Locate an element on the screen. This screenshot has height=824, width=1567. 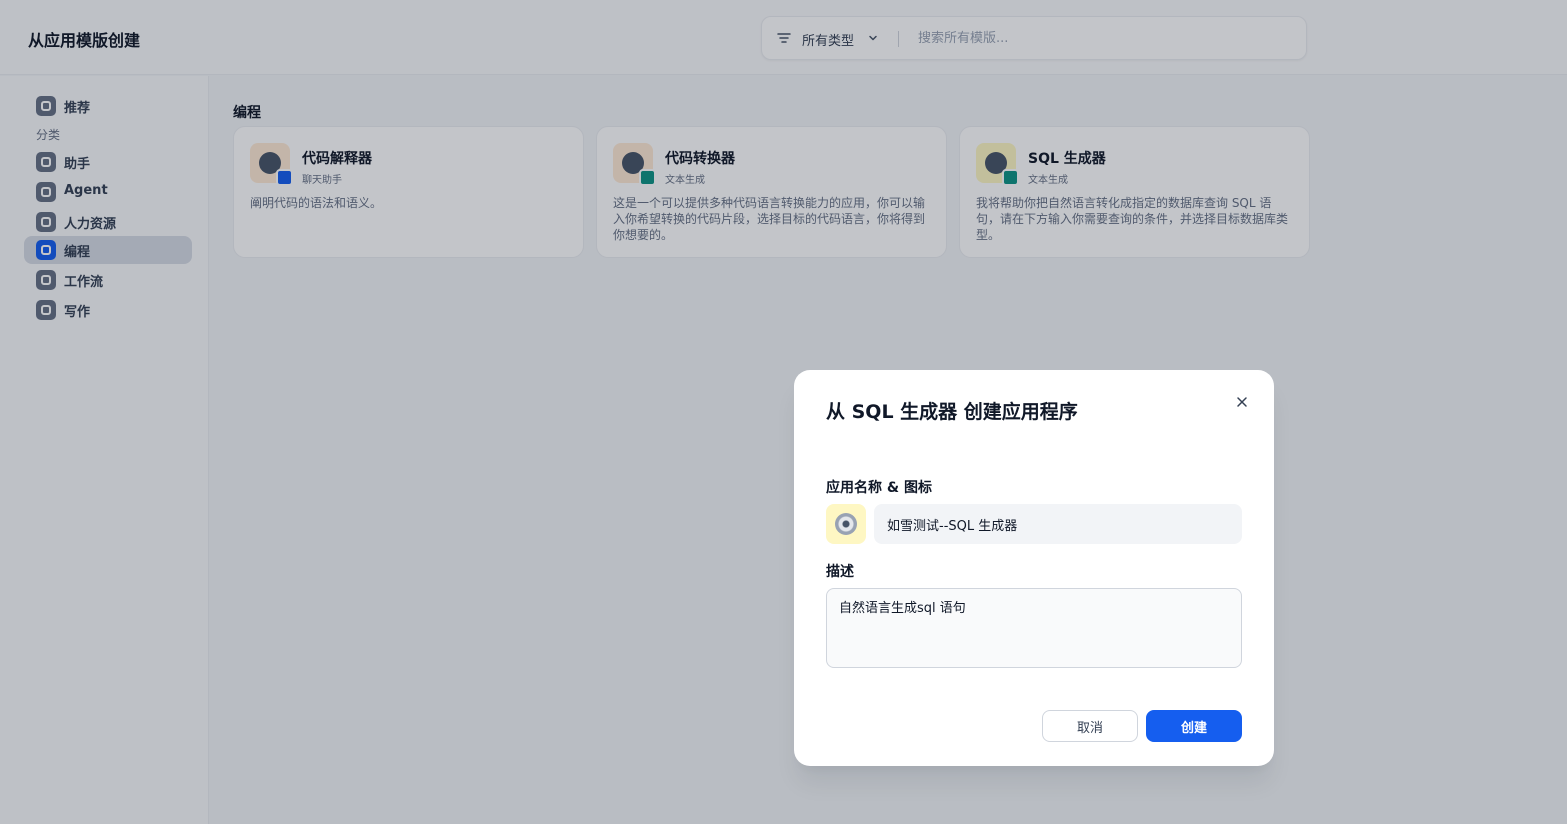
description-label: 描述 is located at coordinates (840, 572).